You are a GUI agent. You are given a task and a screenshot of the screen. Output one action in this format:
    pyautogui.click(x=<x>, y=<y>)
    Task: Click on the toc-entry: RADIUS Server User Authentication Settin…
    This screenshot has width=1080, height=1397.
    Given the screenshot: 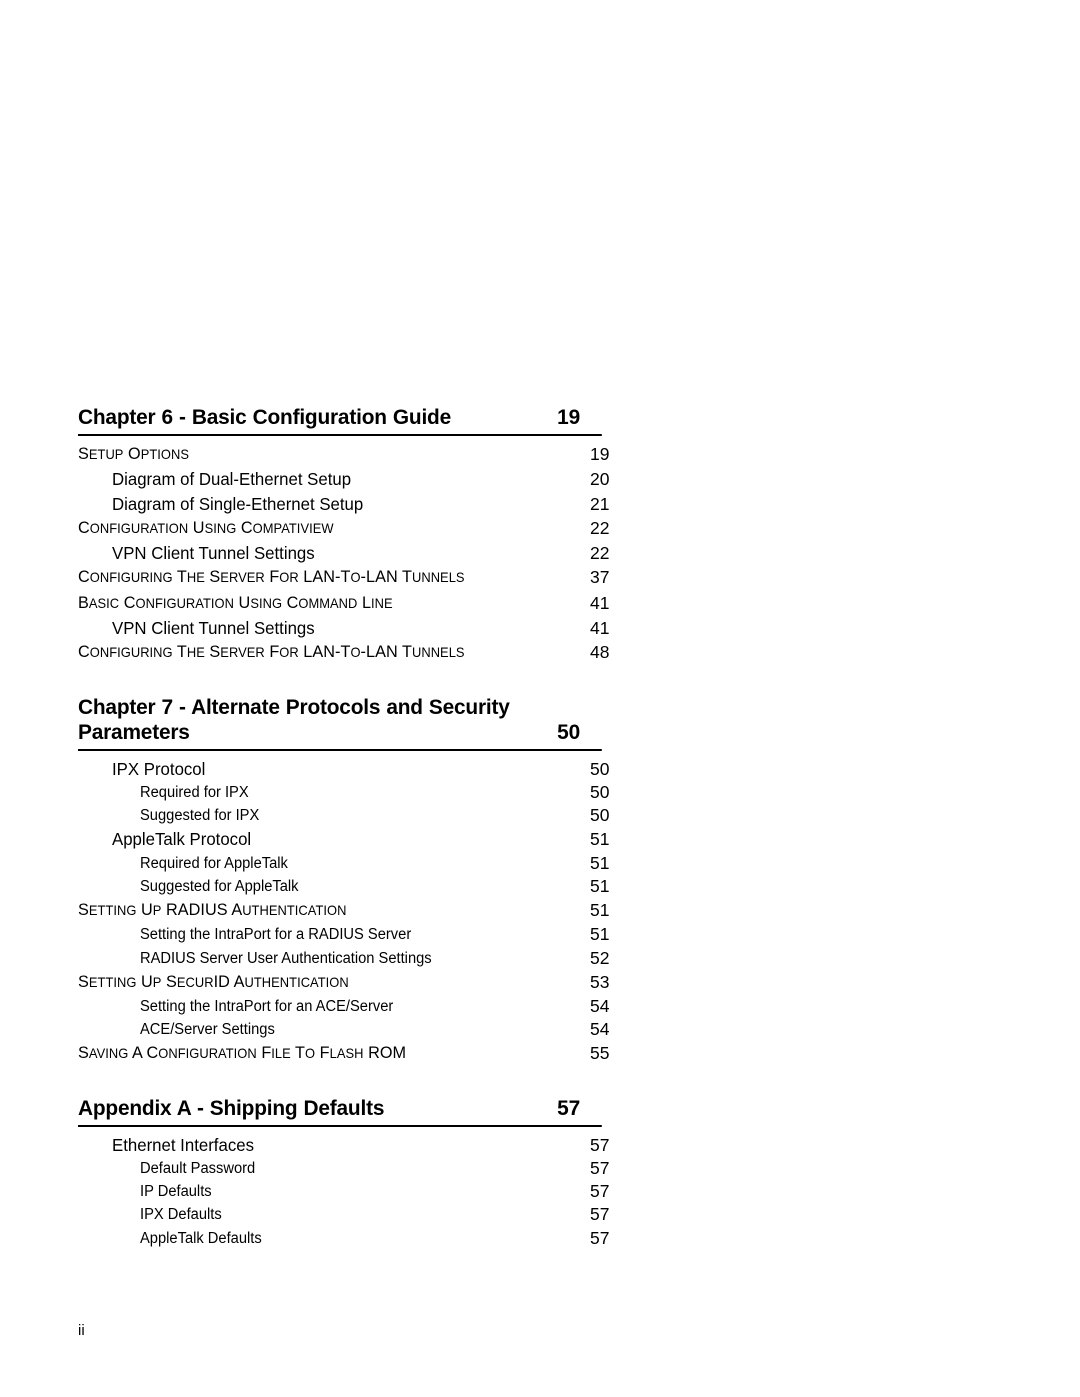 What is the action you would take?
    pyautogui.click(x=379, y=958)
    